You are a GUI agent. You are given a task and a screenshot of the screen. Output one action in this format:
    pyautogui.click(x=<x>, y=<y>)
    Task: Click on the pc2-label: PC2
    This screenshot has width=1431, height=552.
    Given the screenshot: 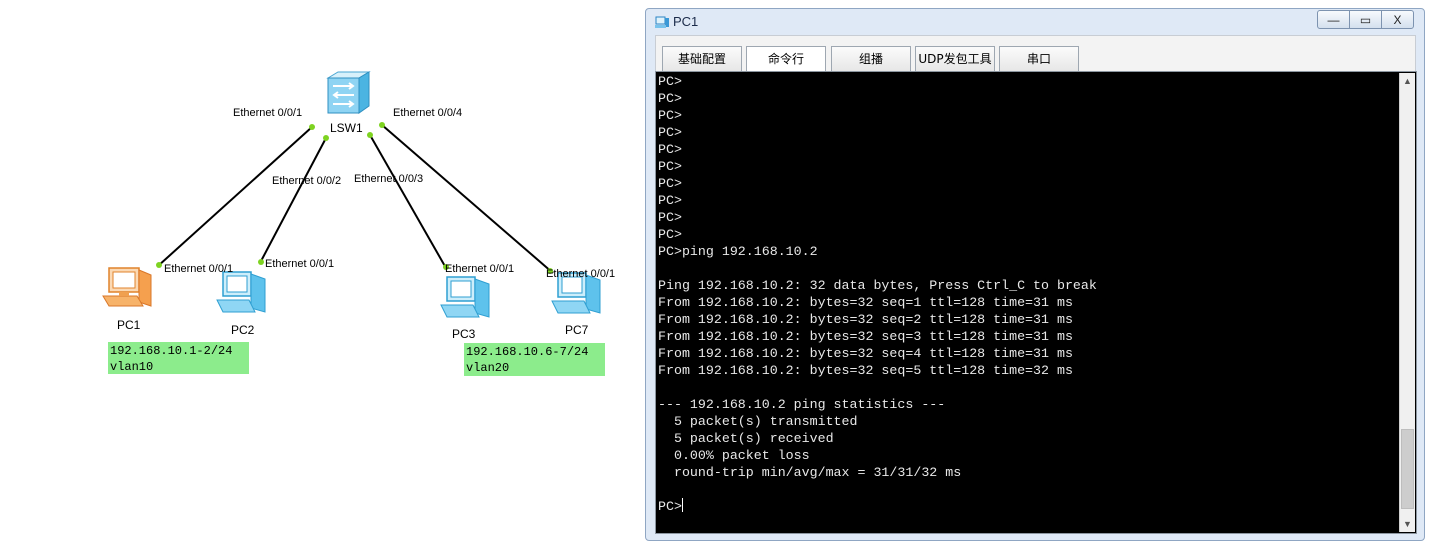 What is the action you would take?
    pyautogui.click(x=243, y=330)
    